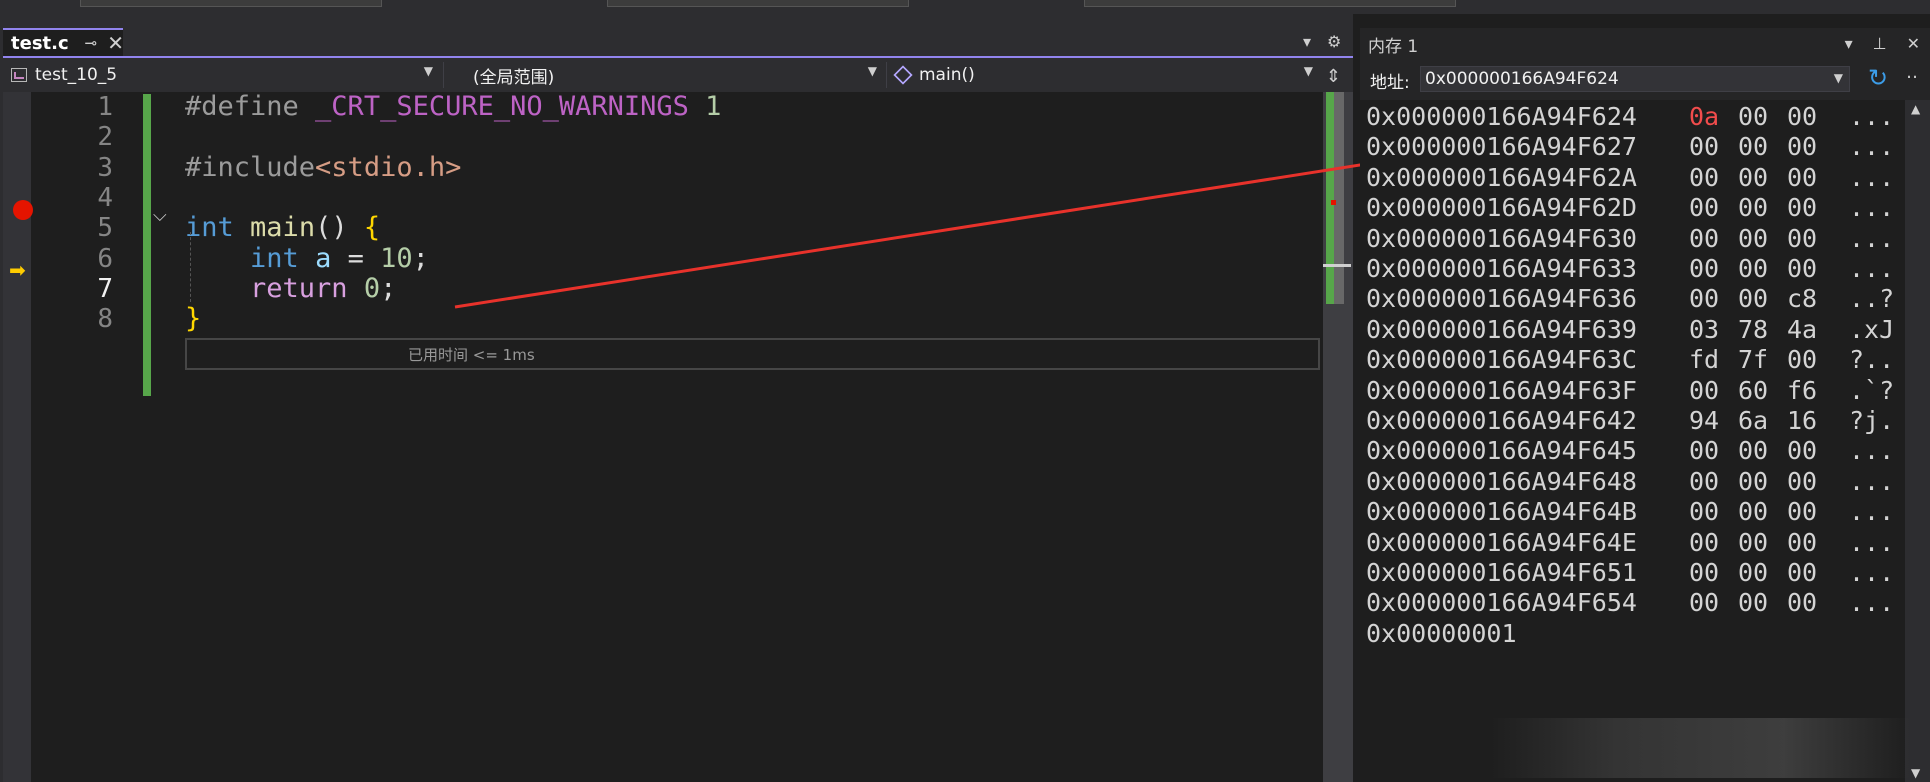 The image size is (1930, 782). What do you see at coordinates (502, 106) in the screenshot?
I see `code-token: _CRT_SECURE_NO_WARNINGS` at bounding box center [502, 106].